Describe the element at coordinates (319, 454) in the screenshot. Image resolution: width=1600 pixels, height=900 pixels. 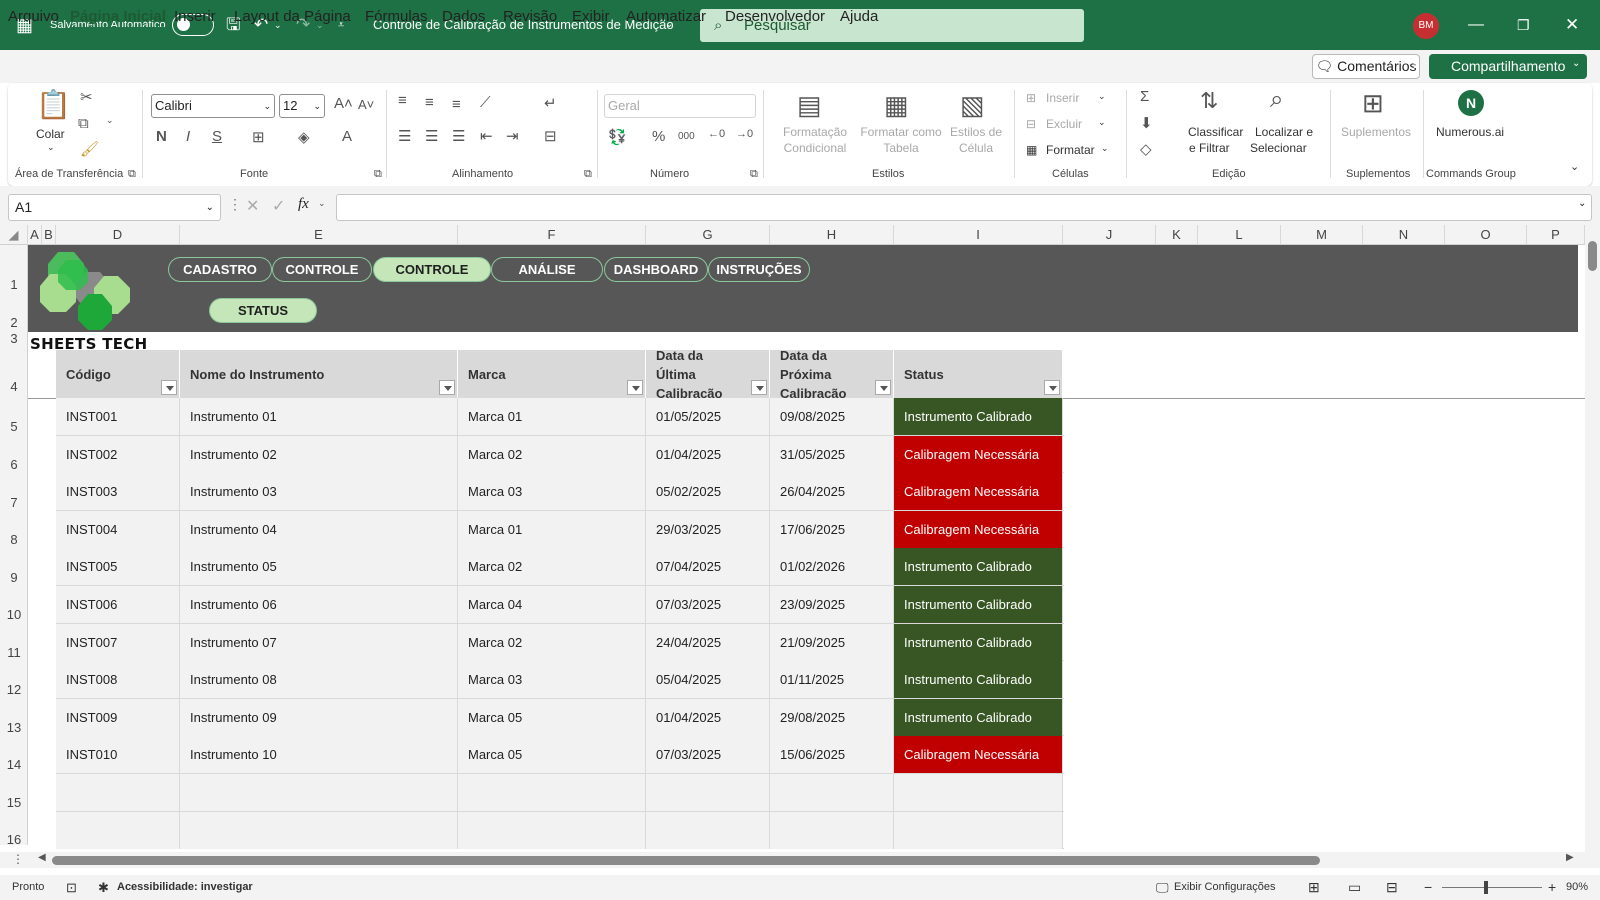
I see `cell-nome: Instrumento 02` at that location.